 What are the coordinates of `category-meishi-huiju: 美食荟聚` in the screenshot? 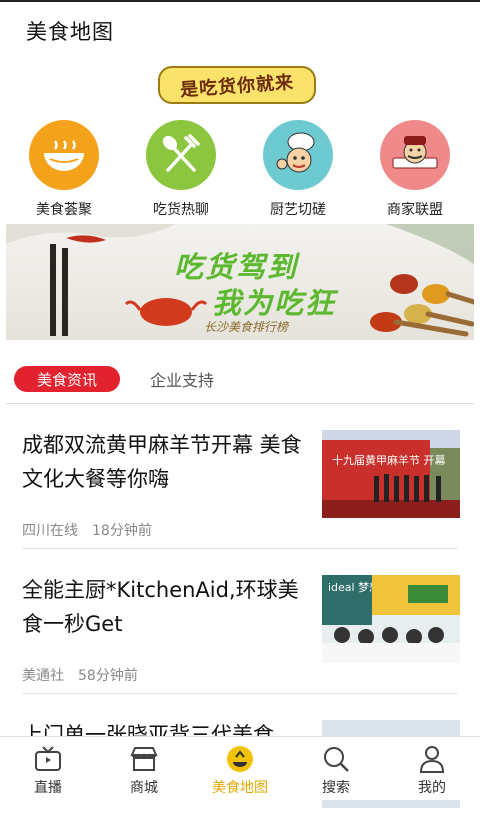 It's located at (64, 169).